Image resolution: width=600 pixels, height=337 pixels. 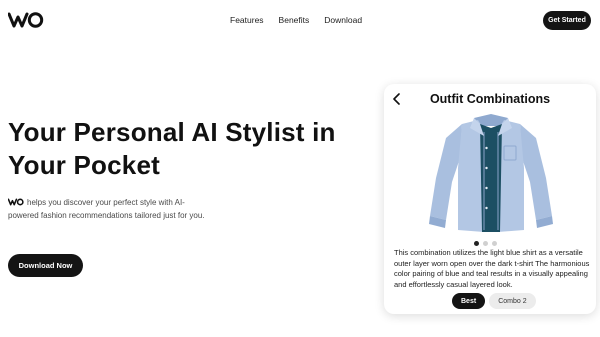 What do you see at coordinates (567, 20) in the screenshot?
I see `get-started-button: Get Started` at bounding box center [567, 20].